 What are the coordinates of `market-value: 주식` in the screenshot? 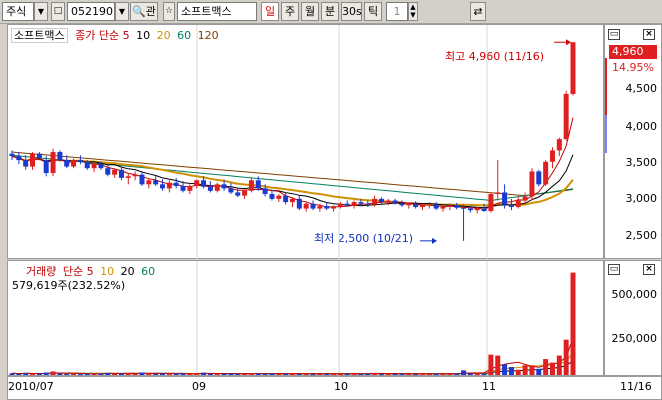 It's located at (16, 11).